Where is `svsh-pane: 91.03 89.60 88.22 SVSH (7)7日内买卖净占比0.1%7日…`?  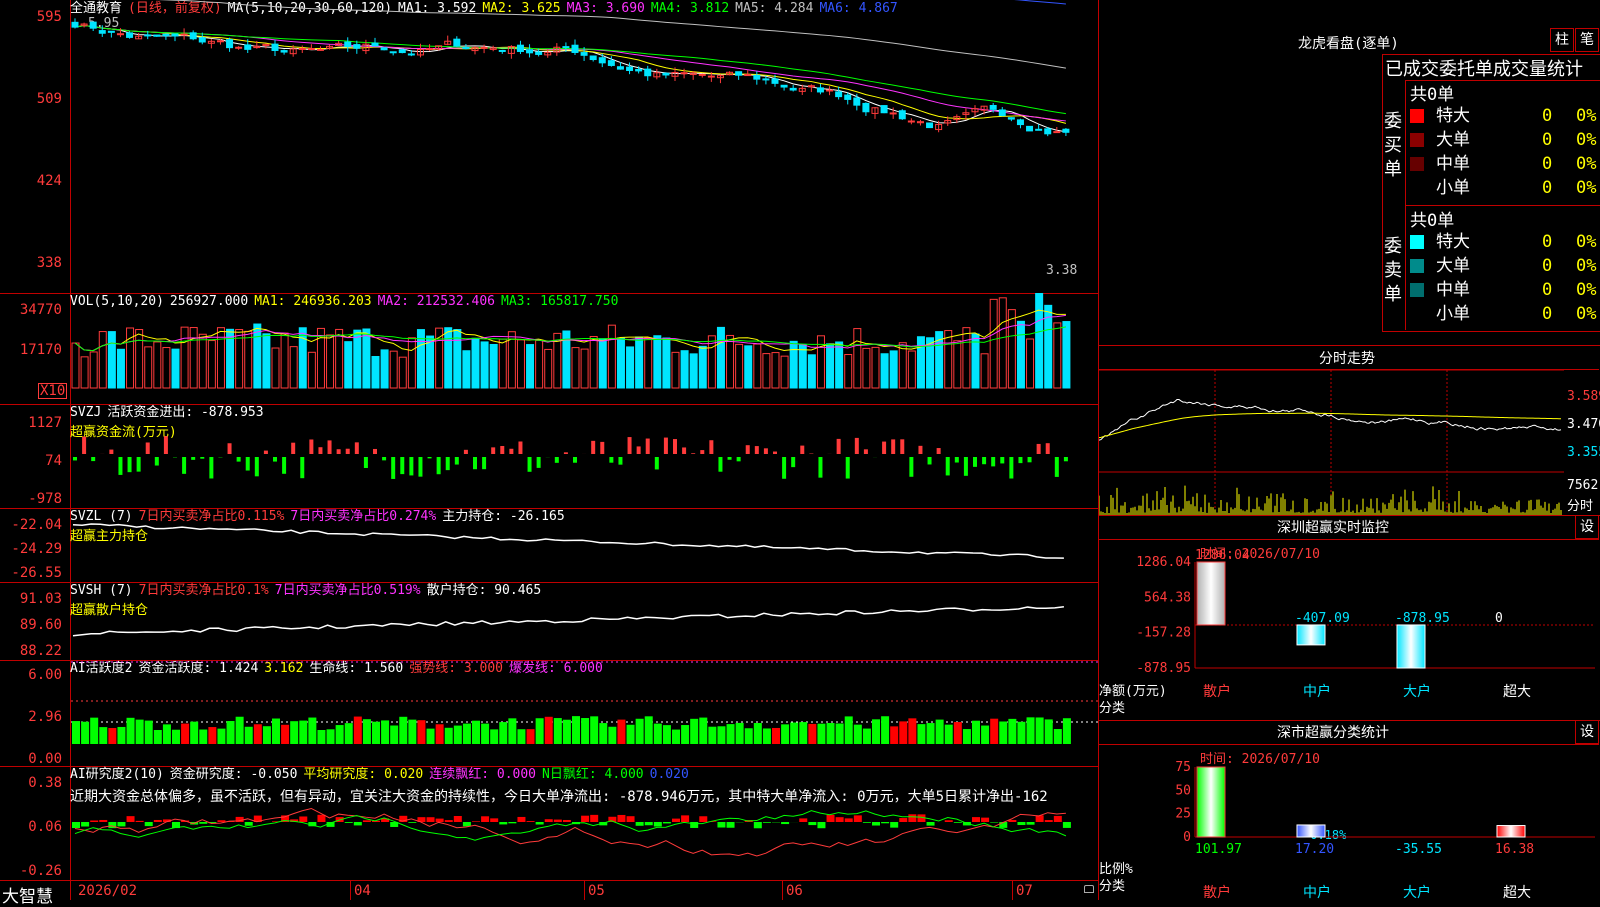
svsh-pane: 91.03 89.60 88.22 SVSH (7)7日内买卖净占比0.1%7日… is located at coordinates (549, 621).